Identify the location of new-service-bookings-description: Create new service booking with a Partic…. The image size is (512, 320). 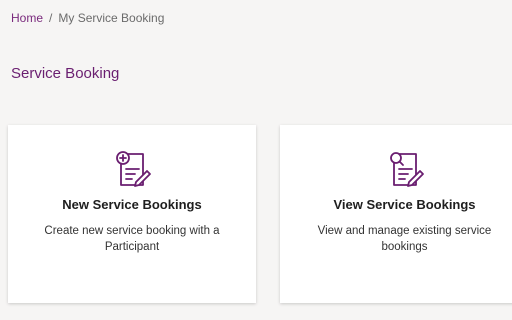
(132, 239).